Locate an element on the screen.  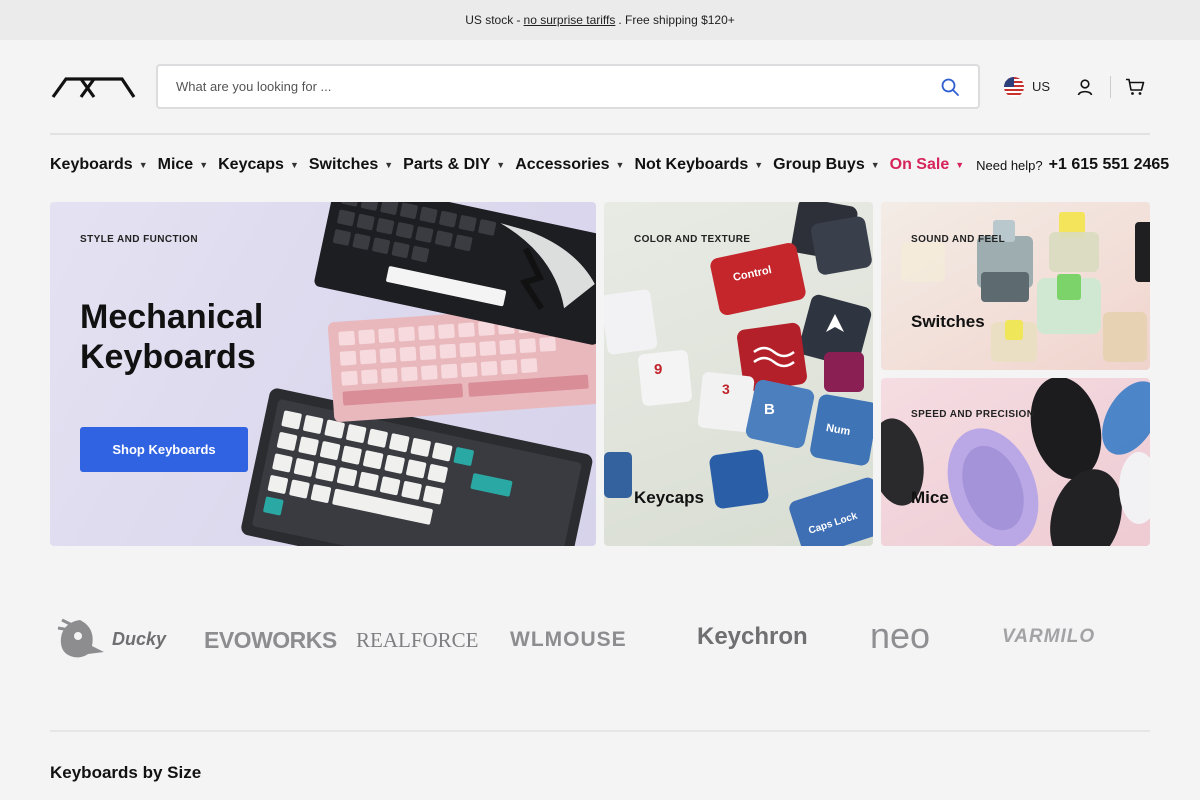
nav-label: Parts & DIY is located at coordinates (447, 164).